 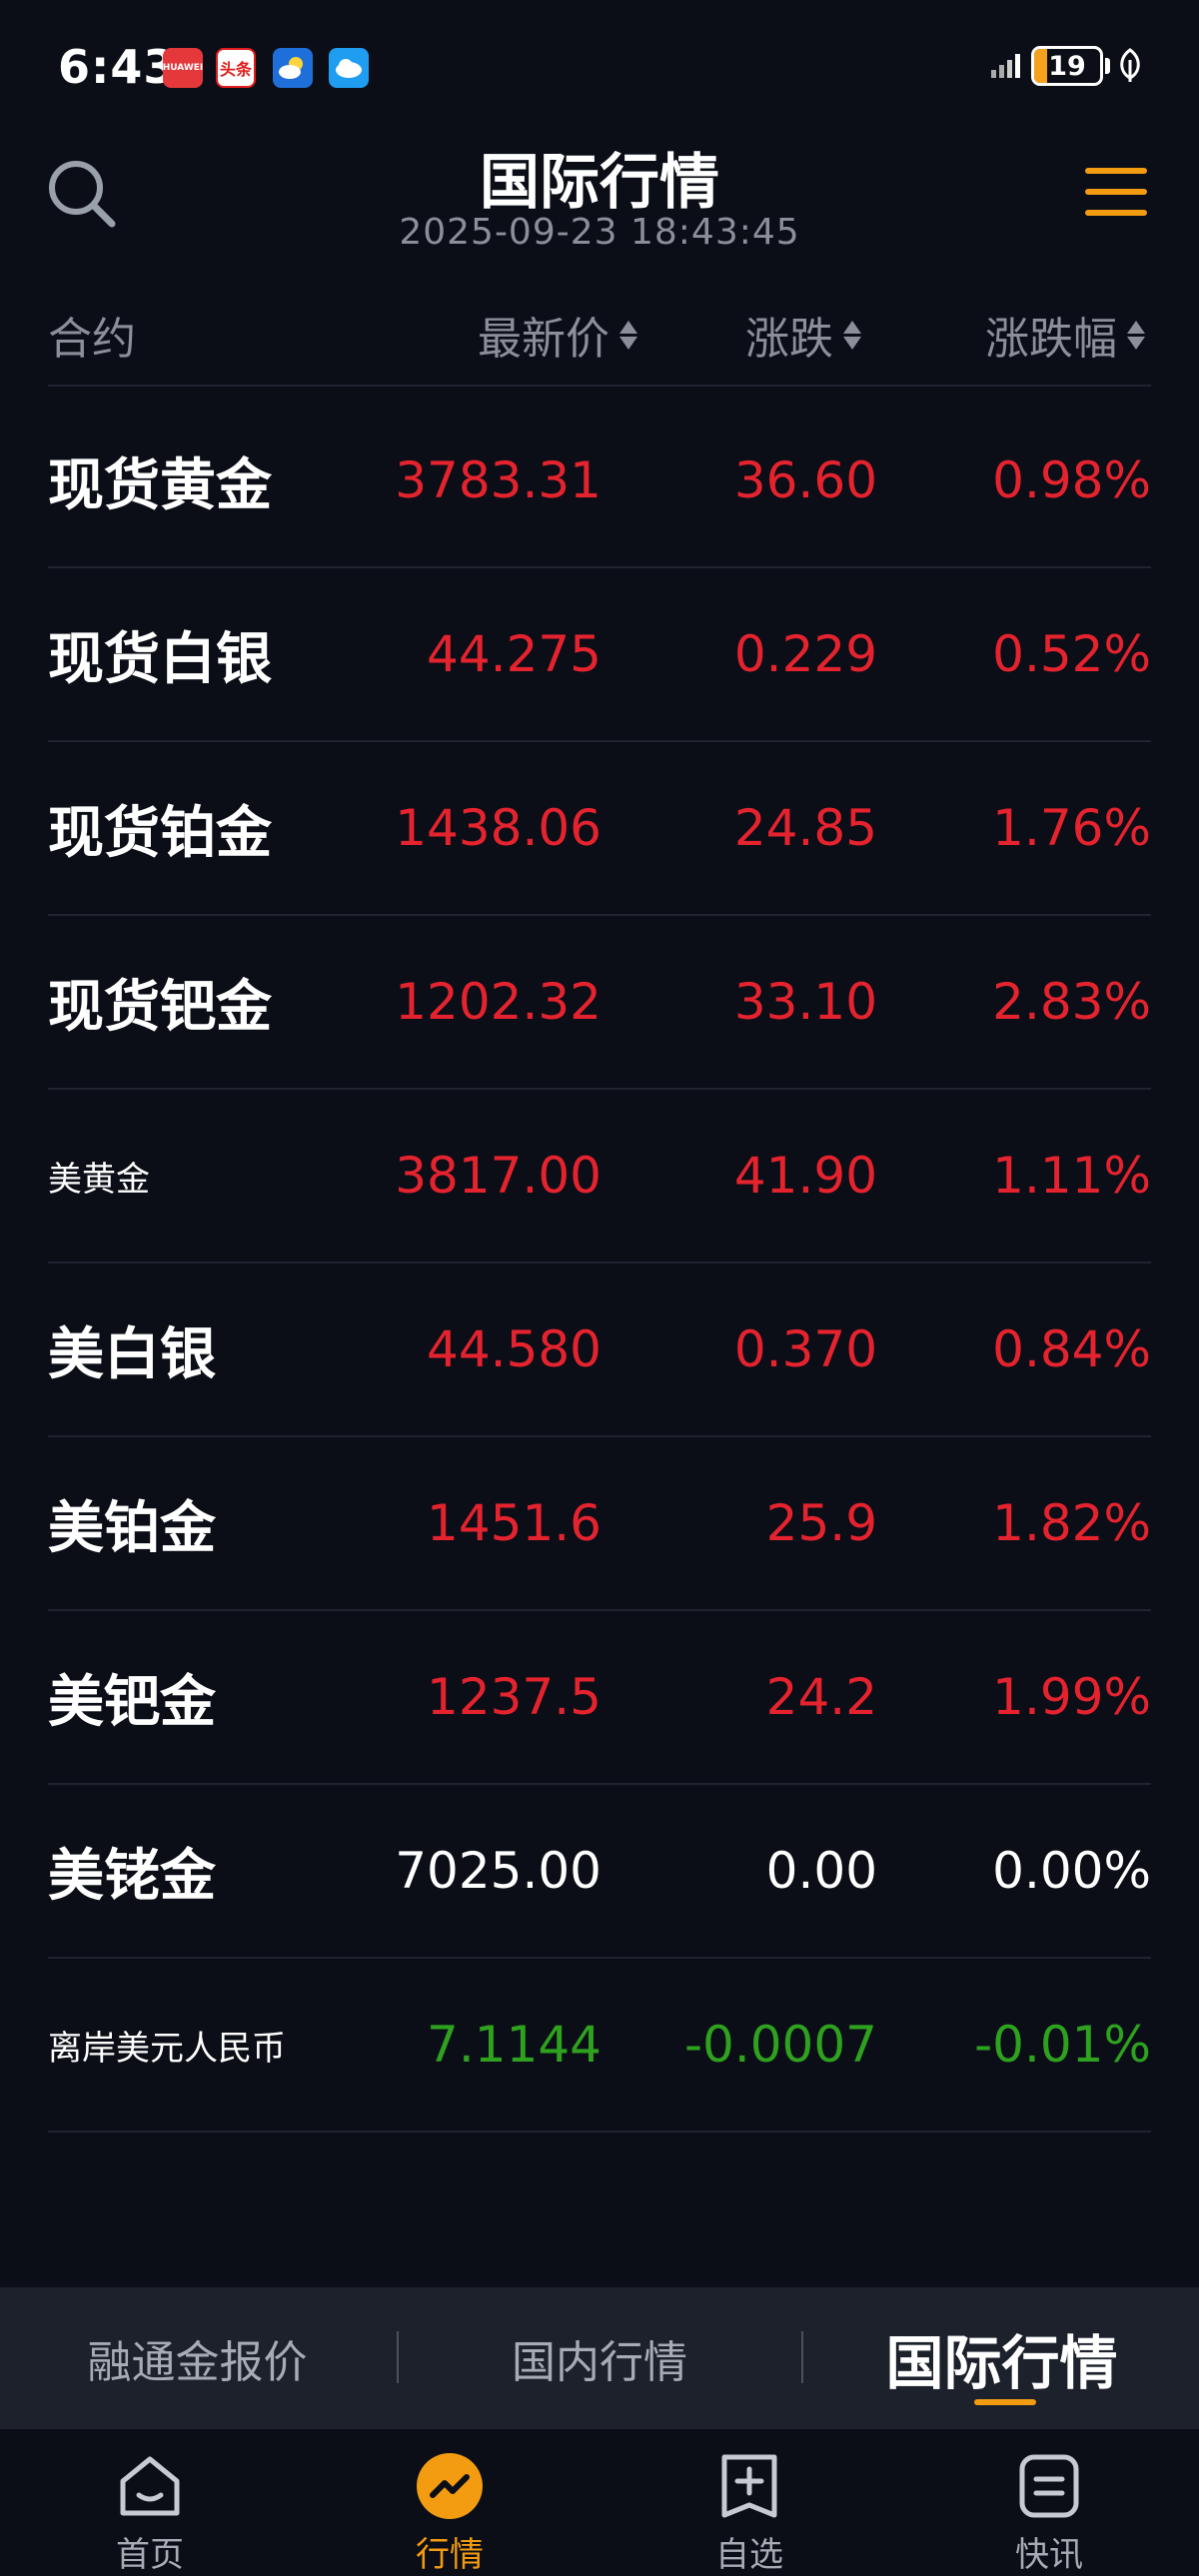 What do you see at coordinates (789, 339) in the screenshot?
I see `col-header-change-label: 涨跌` at bounding box center [789, 339].